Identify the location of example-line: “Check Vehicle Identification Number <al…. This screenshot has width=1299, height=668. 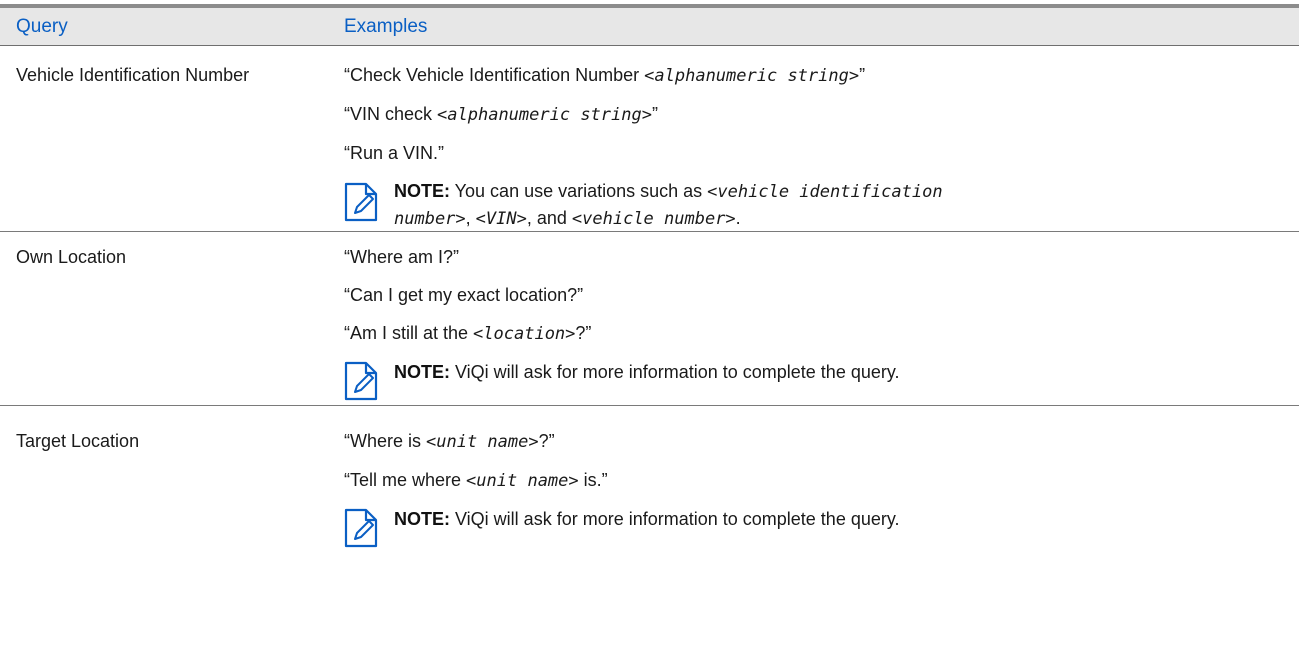
(605, 75).